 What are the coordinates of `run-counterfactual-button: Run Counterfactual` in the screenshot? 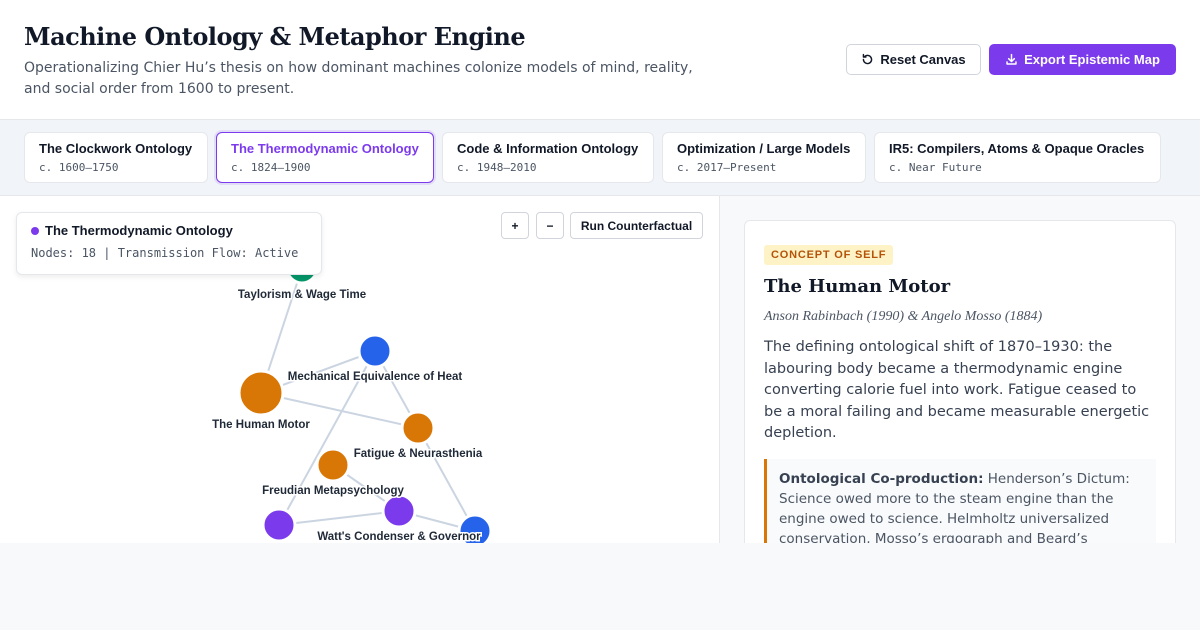 It's located at (636, 225).